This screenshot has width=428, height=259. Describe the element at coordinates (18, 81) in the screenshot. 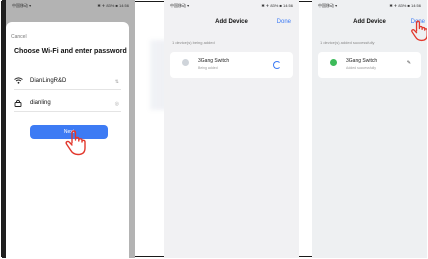

I see `wifi-icon` at that location.